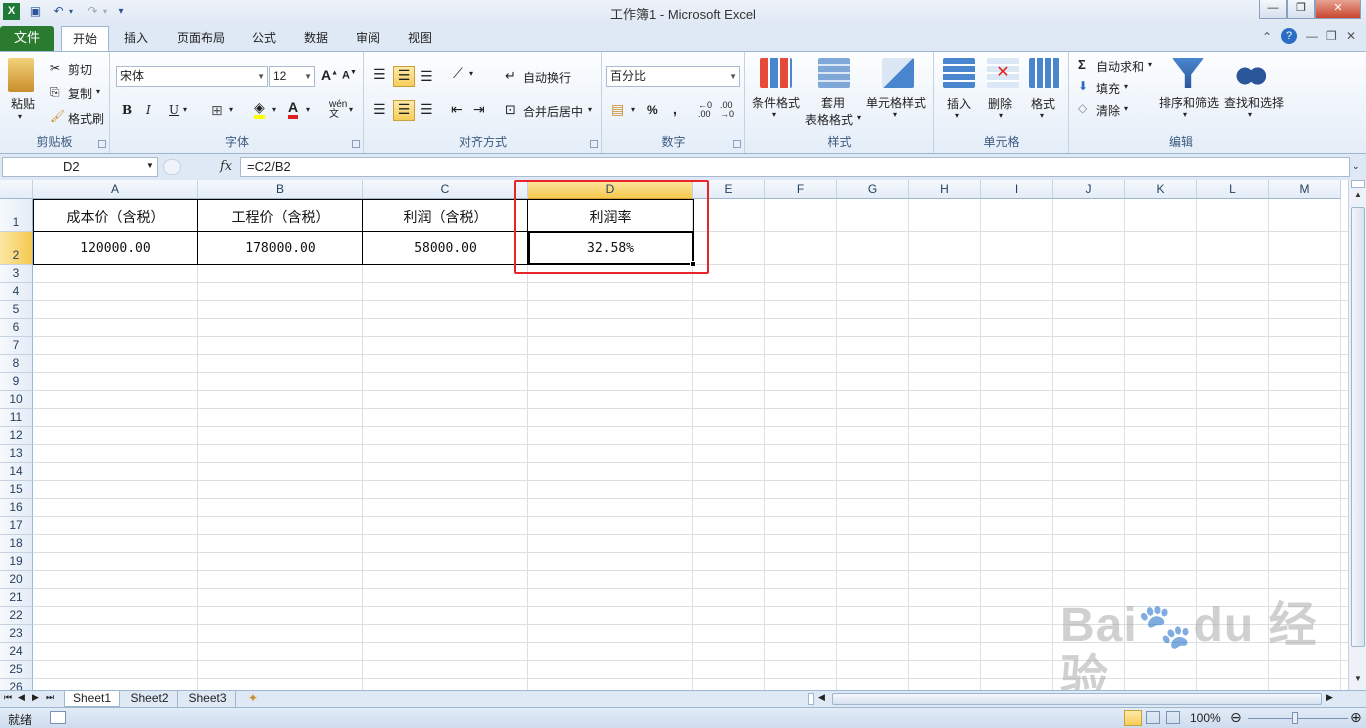 The width and height of the screenshot is (1366, 728). What do you see at coordinates (16, 248) in the screenshot?
I see `row-header-2: 2` at bounding box center [16, 248].